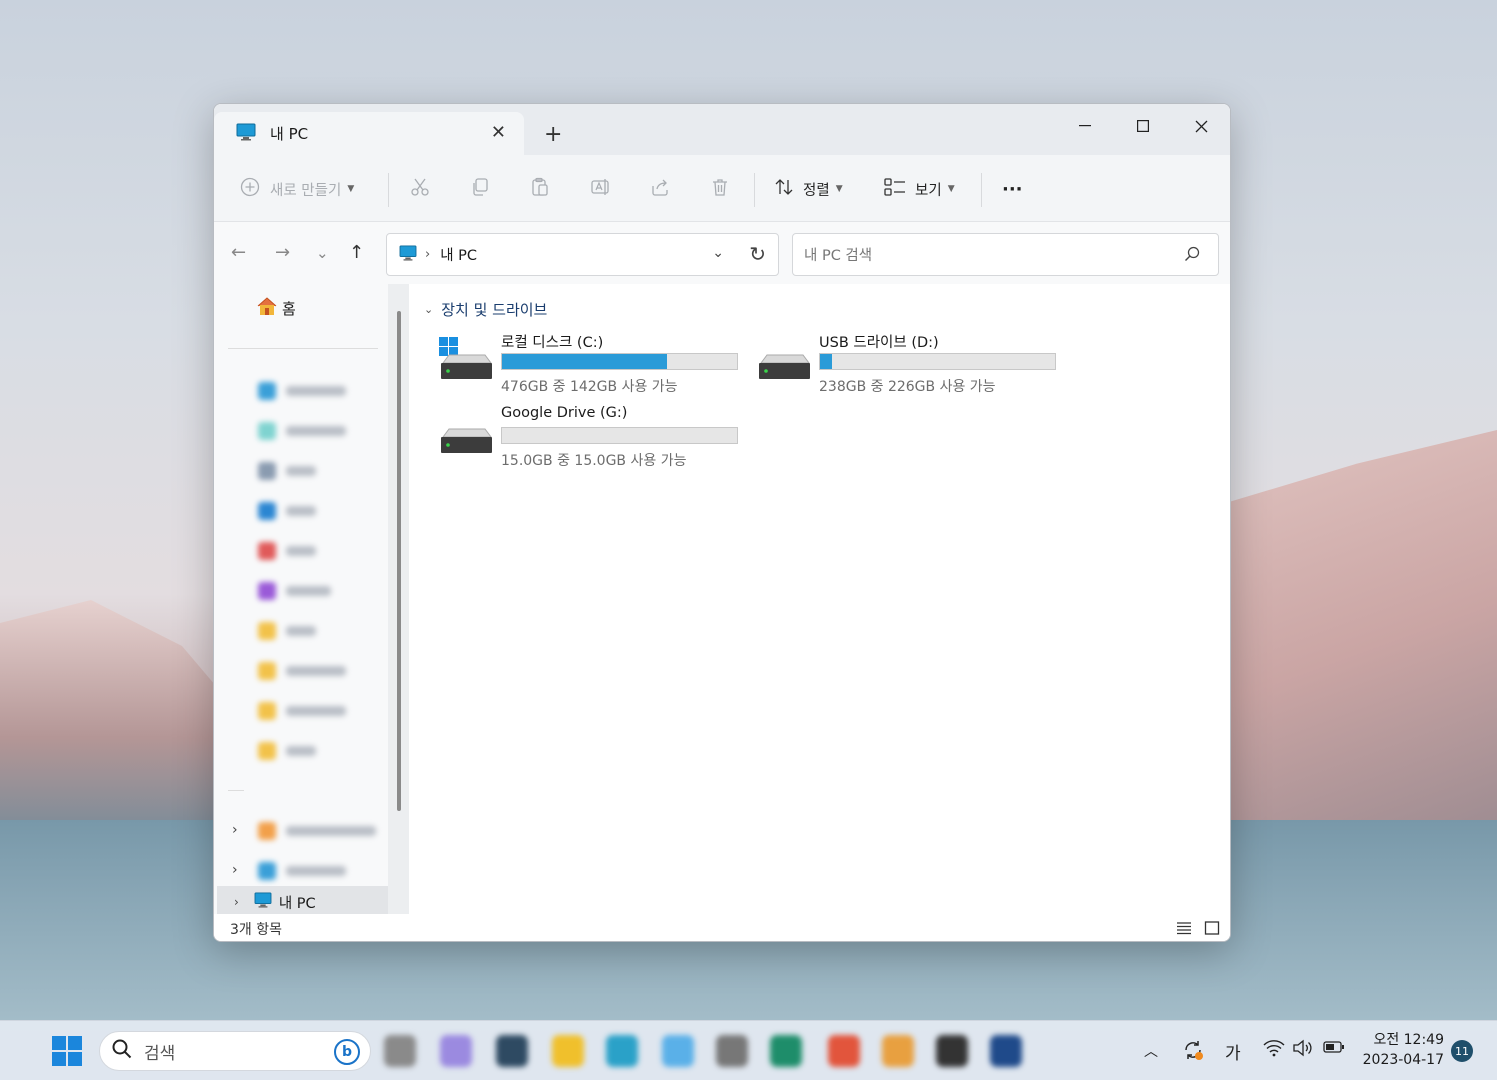  I want to click on clock-time: 오전 12:49, so click(1408, 1040).